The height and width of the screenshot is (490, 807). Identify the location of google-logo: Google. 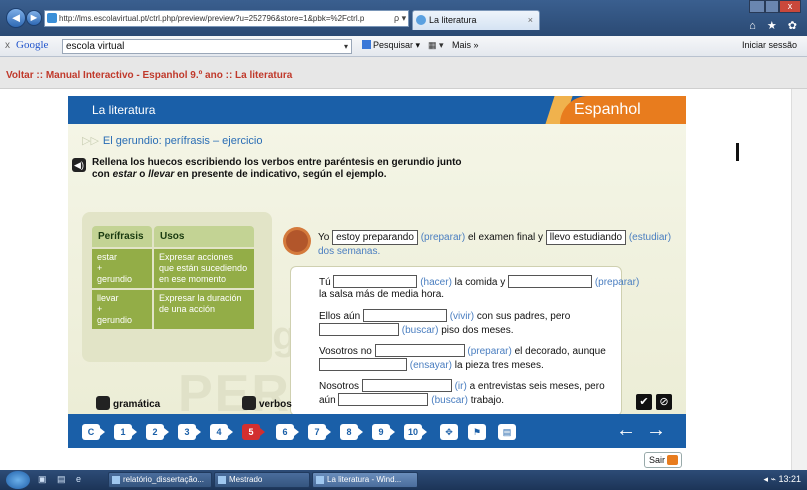
(32, 45).